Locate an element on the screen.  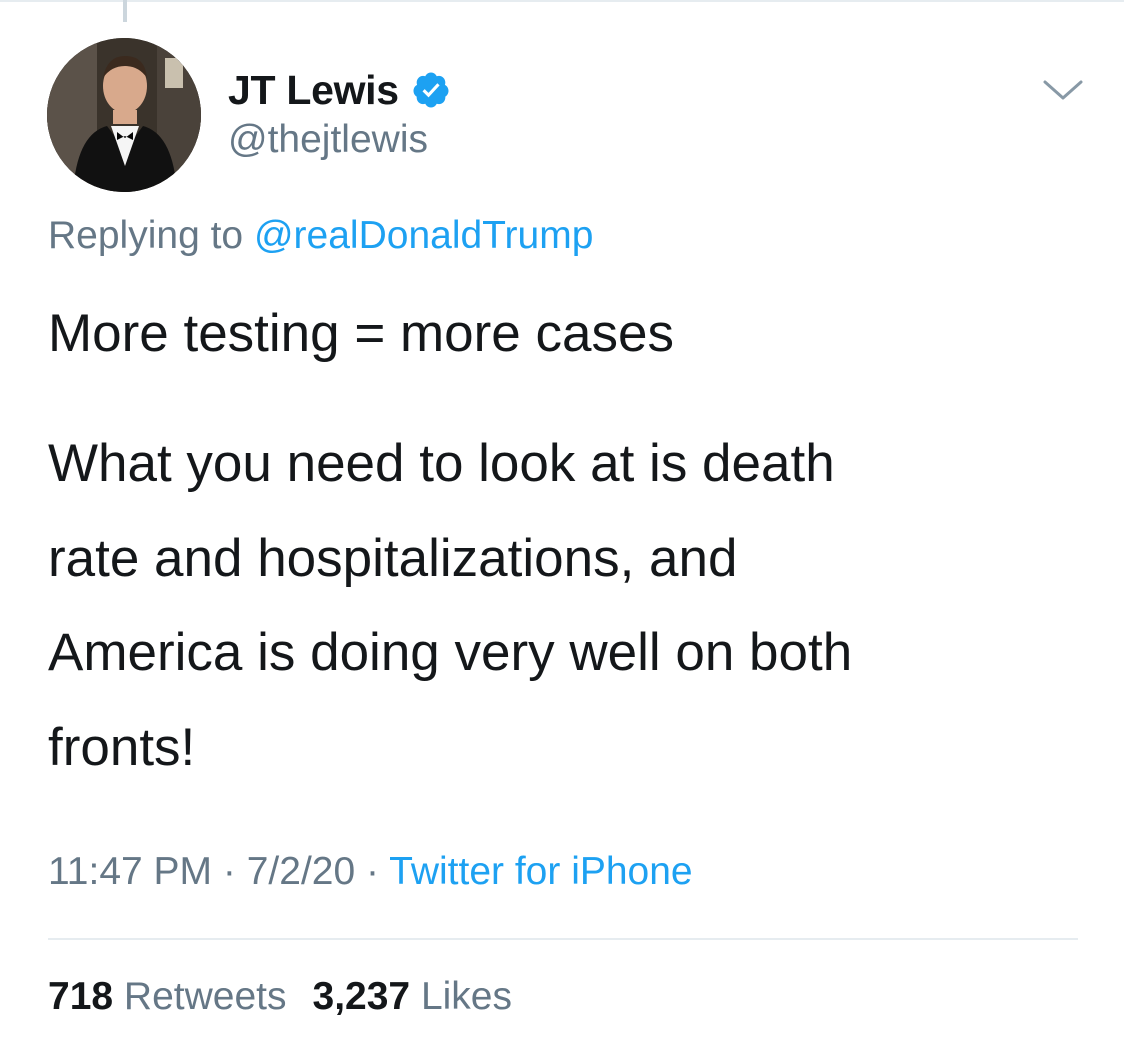
top-border is located at coordinates (562, 1).